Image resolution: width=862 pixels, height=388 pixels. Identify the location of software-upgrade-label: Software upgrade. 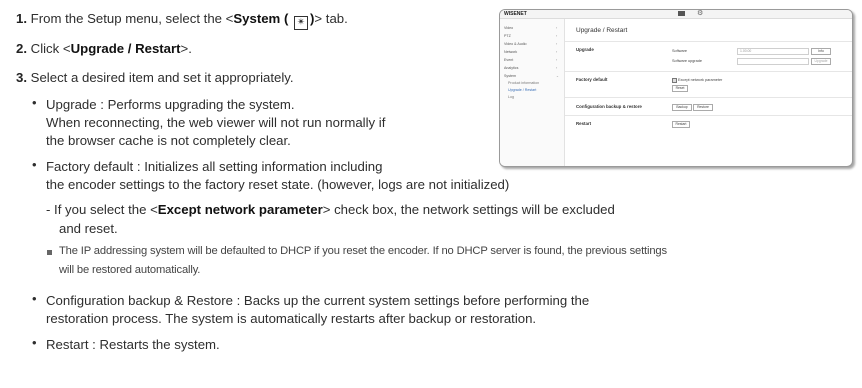
(687, 61).